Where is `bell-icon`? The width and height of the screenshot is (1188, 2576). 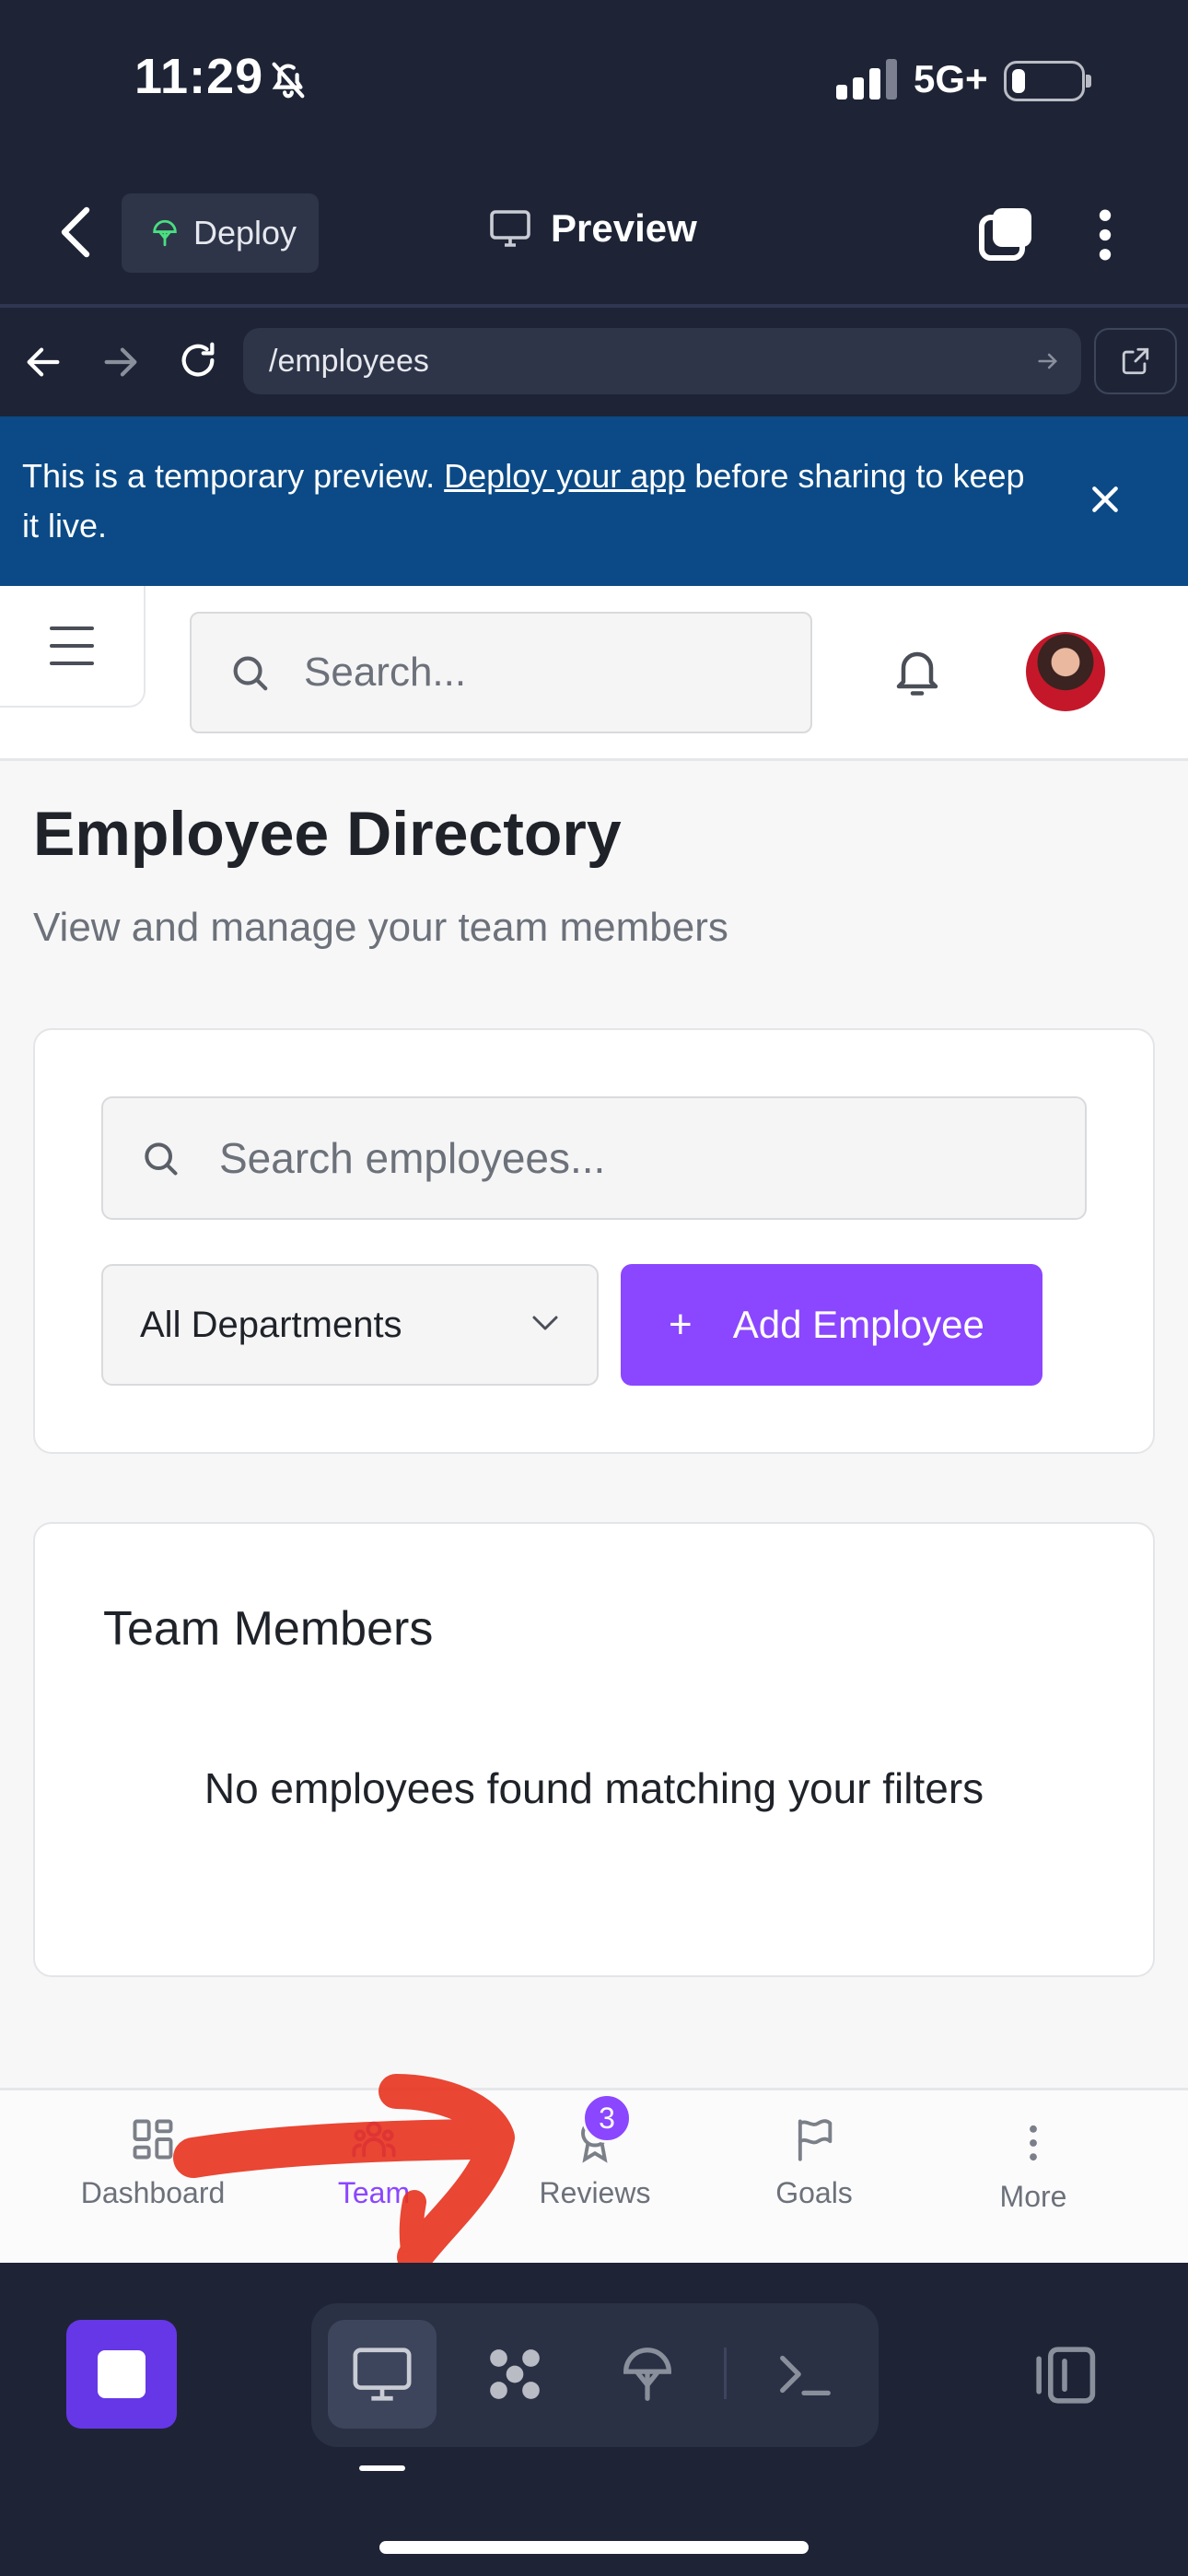 bell-icon is located at coordinates (917, 672).